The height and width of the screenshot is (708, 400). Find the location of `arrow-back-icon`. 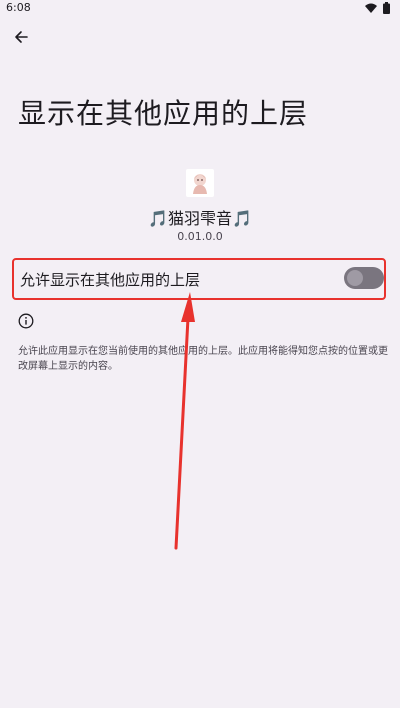

arrow-back-icon is located at coordinates (21, 37).